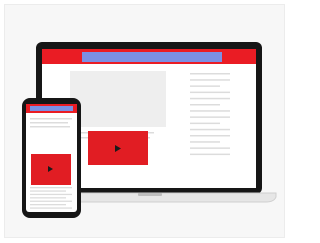  What do you see at coordinates (51, 108) in the screenshot?
I see `phone-search-bar` at bounding box center [51, 108].